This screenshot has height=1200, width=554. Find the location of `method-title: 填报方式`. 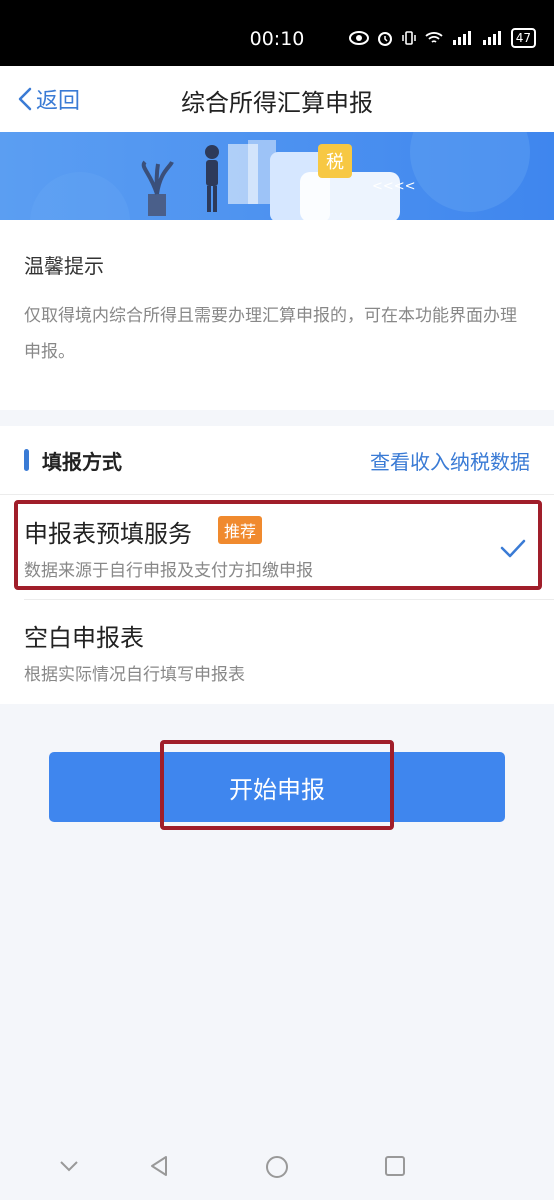

method-title: 填报方式 is located at coordinates (82, 462).